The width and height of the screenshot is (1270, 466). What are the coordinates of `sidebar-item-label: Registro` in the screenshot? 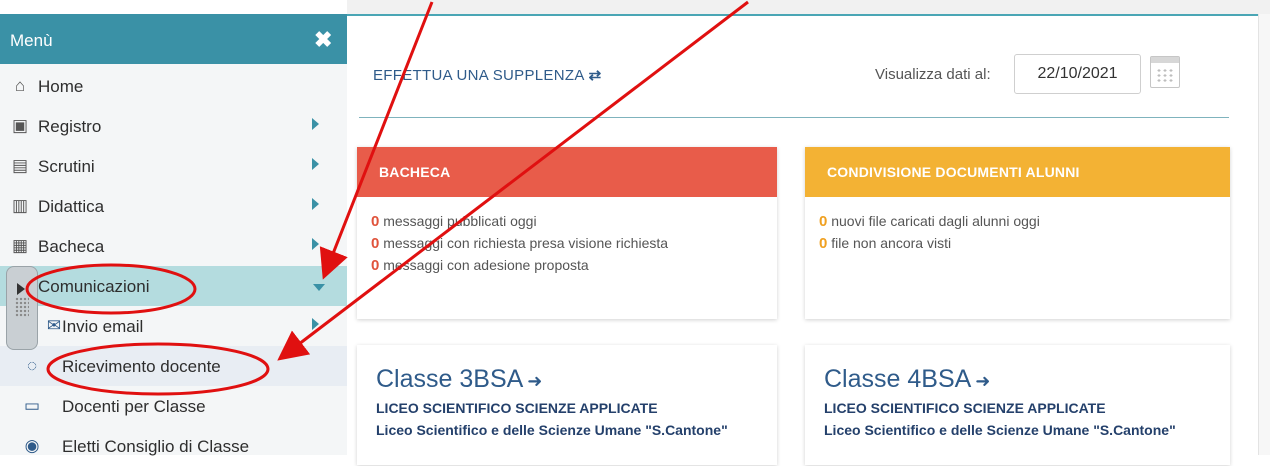 It's located at (70, 126).